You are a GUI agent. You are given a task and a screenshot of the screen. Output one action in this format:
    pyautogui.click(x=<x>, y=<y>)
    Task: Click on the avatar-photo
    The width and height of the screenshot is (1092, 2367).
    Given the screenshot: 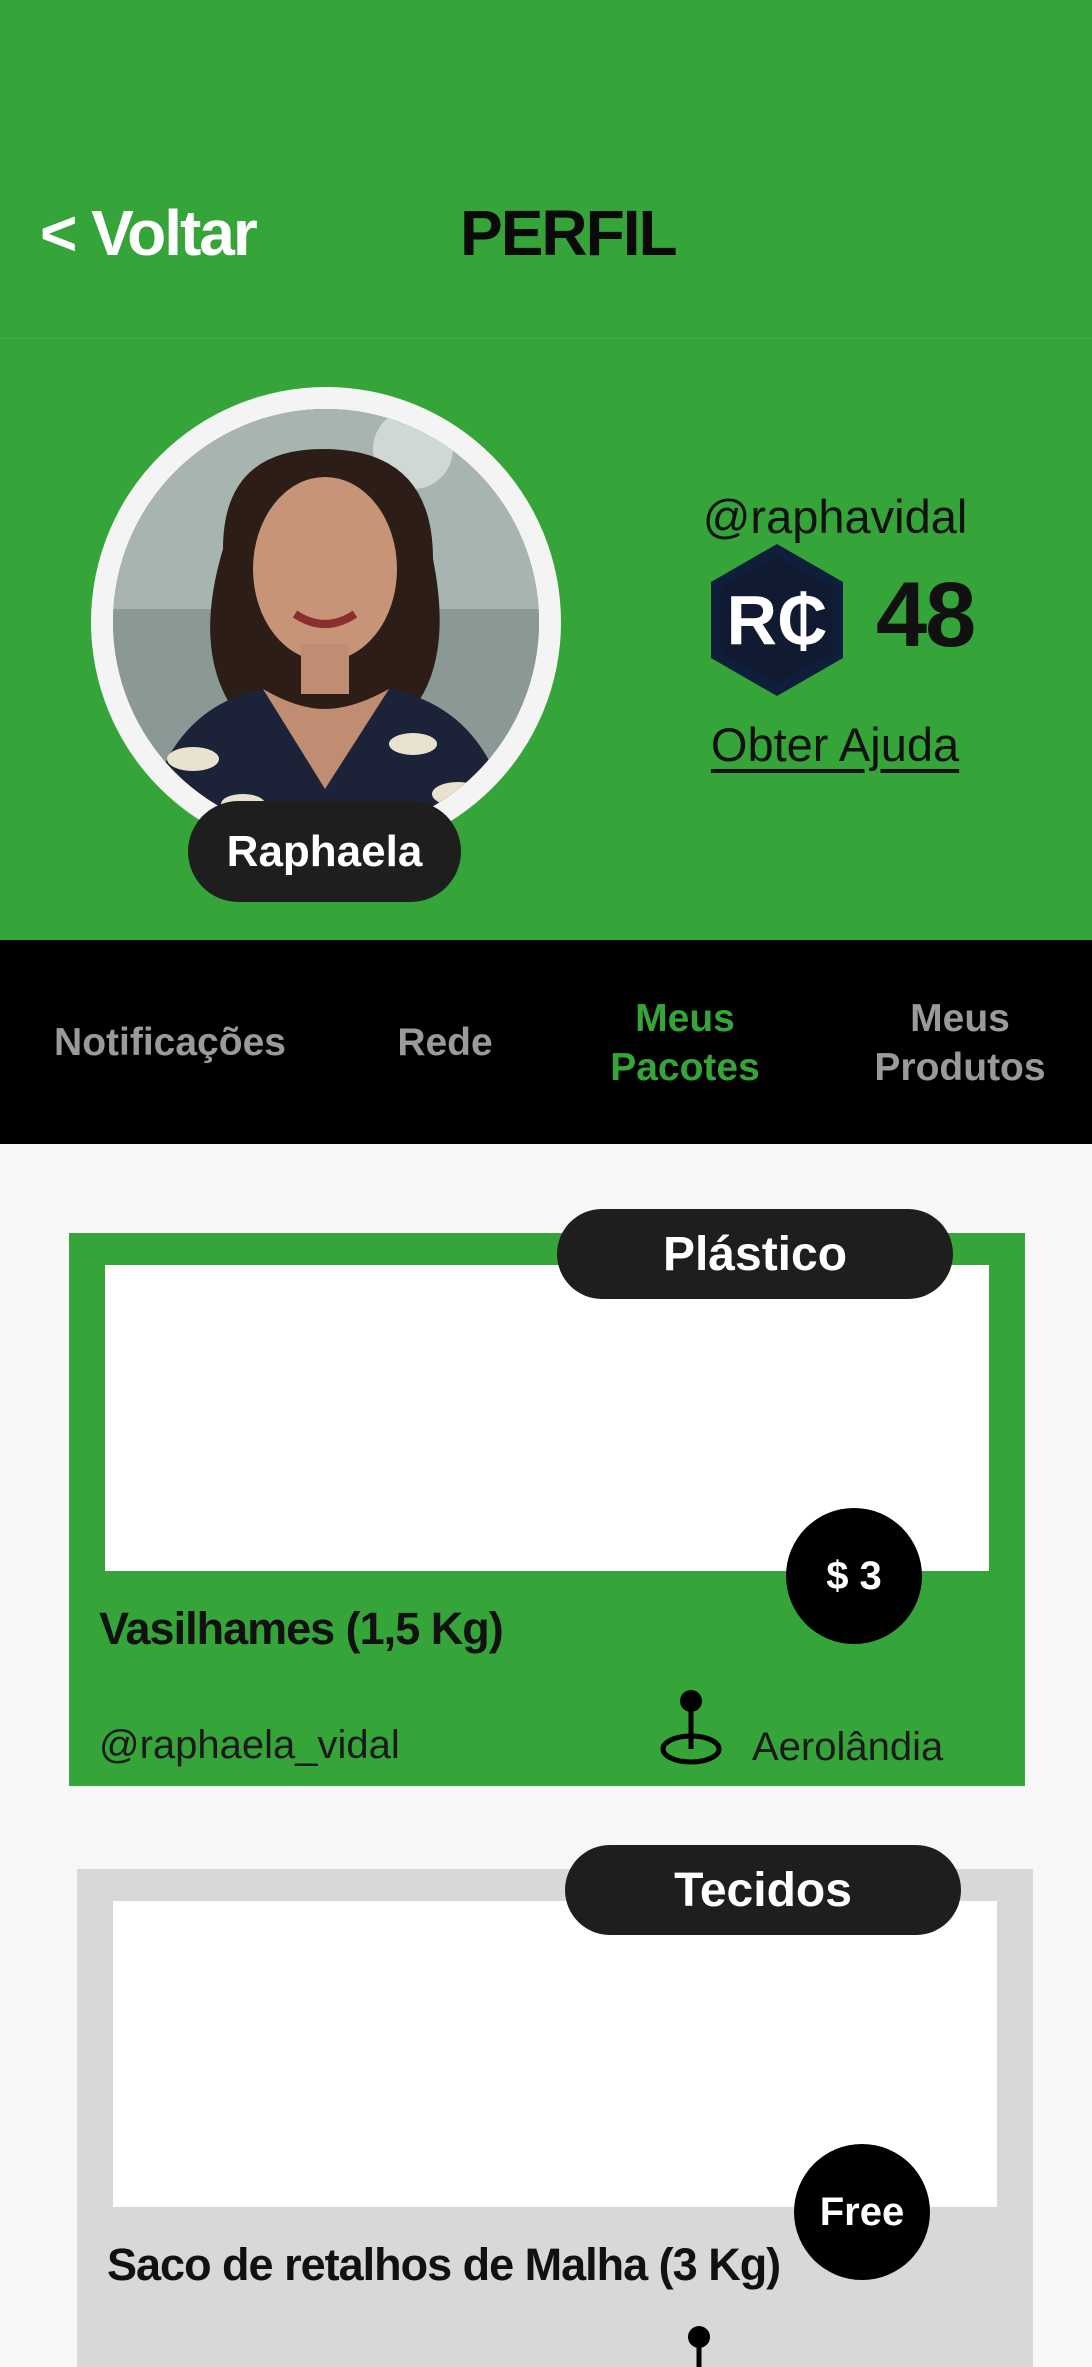 What is the action you would take?
    pyautogui.click(x=326, y=622)
    